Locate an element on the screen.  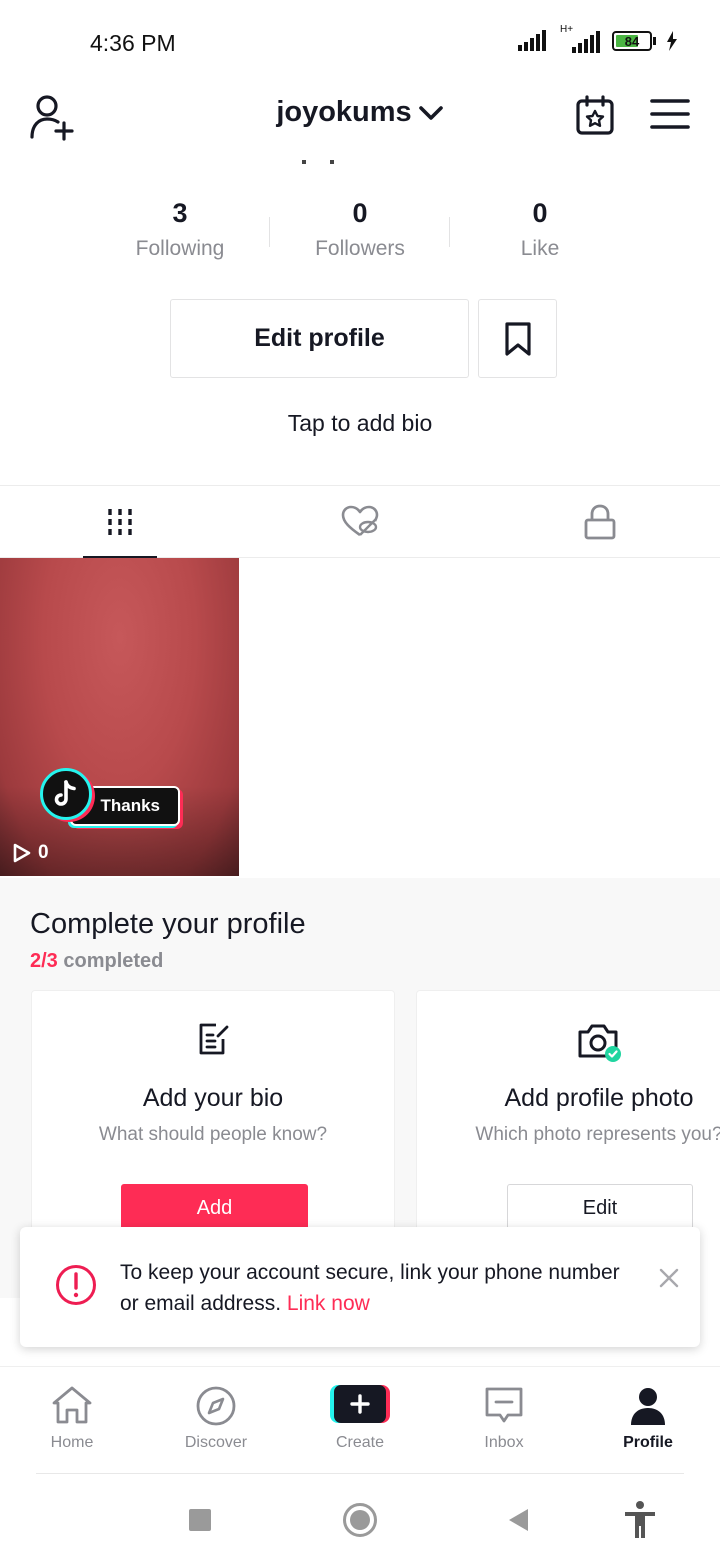
plus-icon is located at coordinates (360, 1404).